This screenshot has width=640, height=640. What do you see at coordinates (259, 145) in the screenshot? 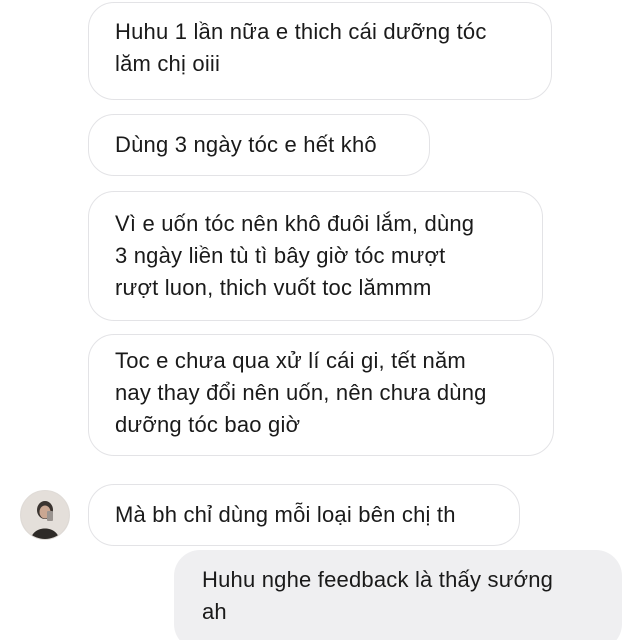
I see `message-bubble-incoming: Dùng 3 ngày tóc e hết khô` at bounding box center [259, 145].